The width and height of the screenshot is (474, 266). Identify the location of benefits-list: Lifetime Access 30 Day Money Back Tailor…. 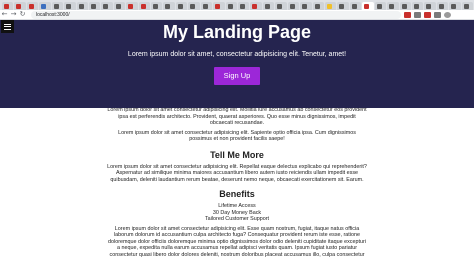
(237, 213).